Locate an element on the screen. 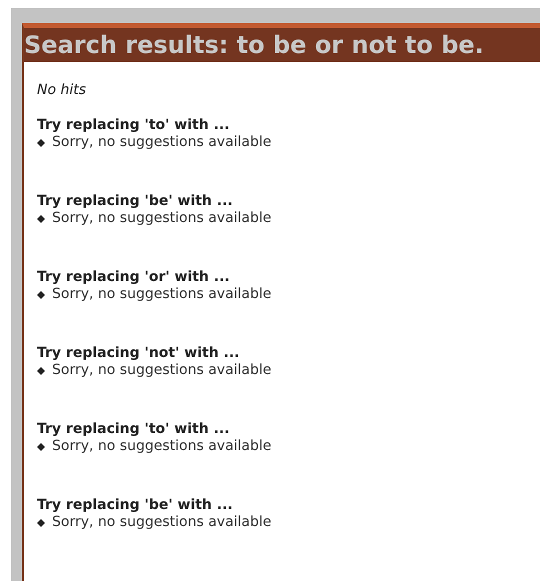  page-title: Search results: to be or not to be. is located at coordinates (254, 45).